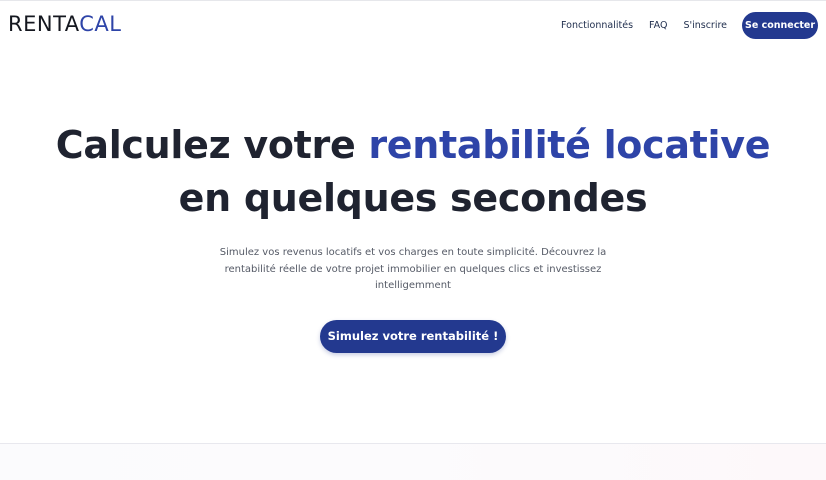 The image size is (826, 480). What do you see at coordinates (705, 25) in the screenshot?
I see `nav-link-signup: S'inscrire` at bounding box center [705, 25].